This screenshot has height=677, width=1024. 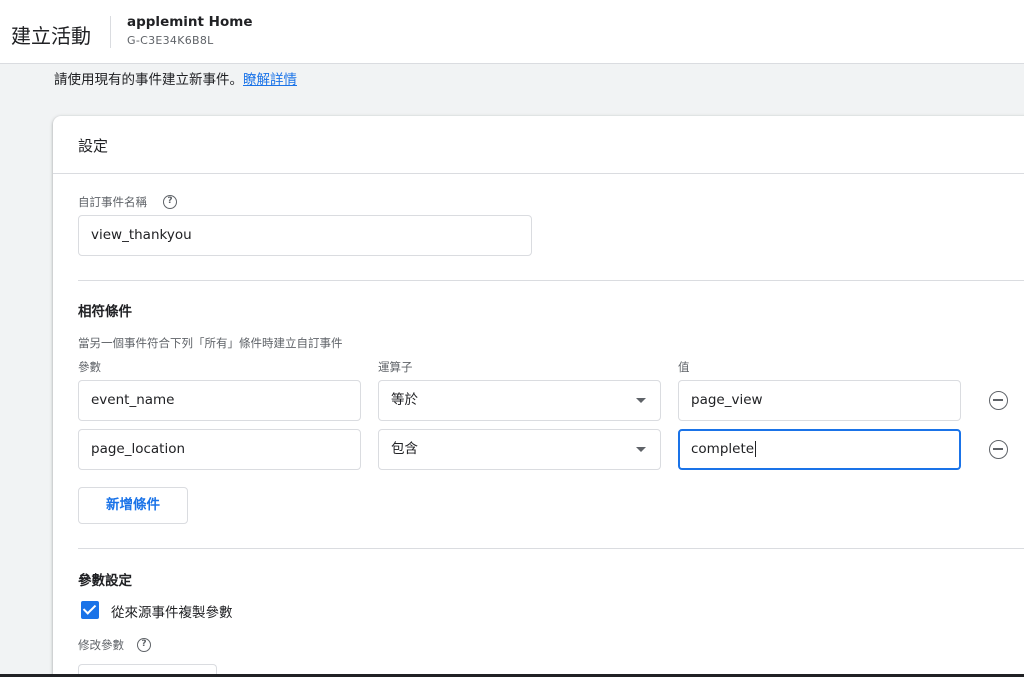 I want to click on condition-value-input-focused: complete, so click(x=819, y=449).